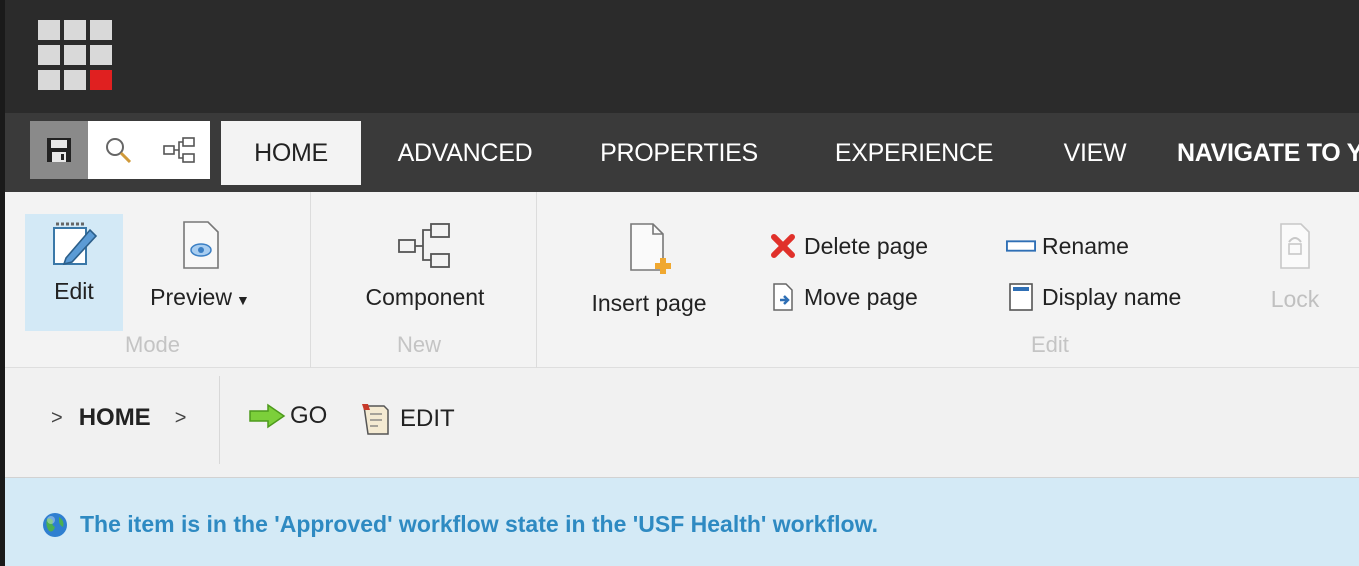  Describe the element at coordinates (866, 245) in the screenshot. I see `delete-page-label: Delete page` at that location.